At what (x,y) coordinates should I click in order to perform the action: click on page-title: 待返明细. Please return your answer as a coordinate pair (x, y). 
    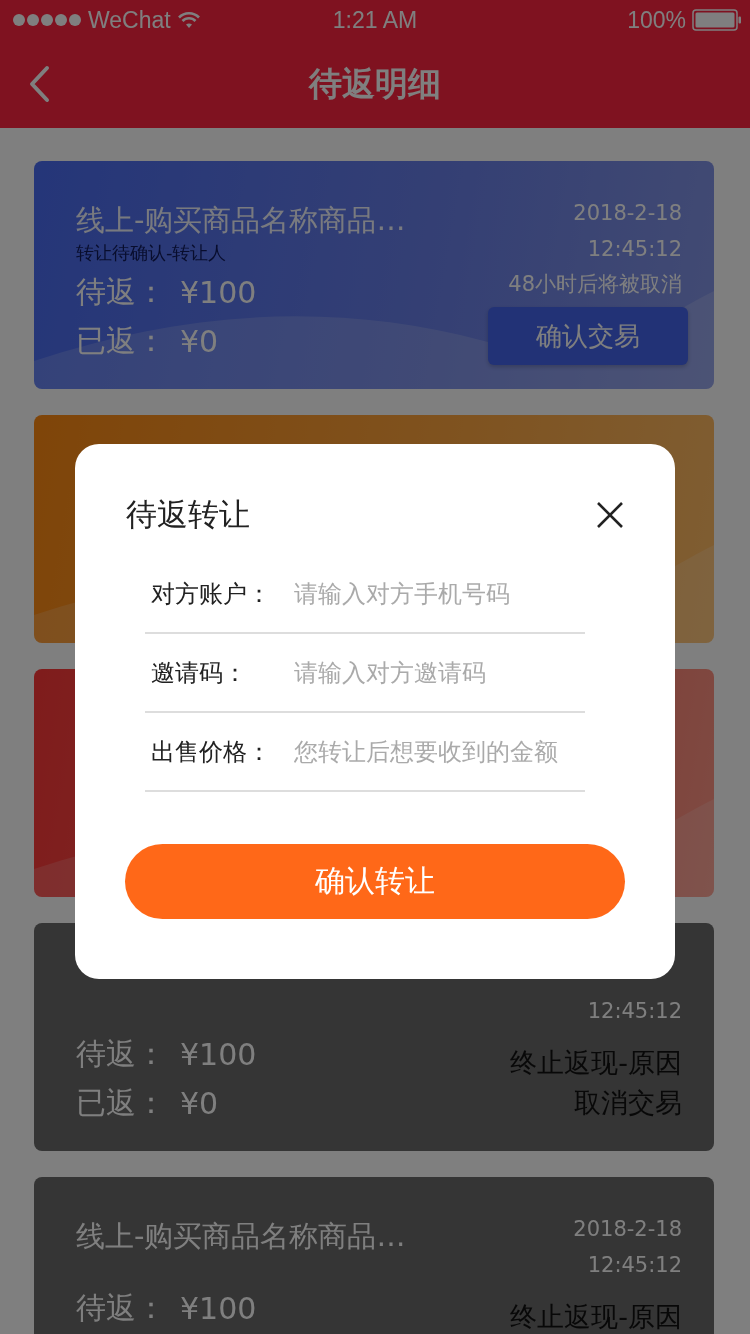
    Looking at the image, I should click on (374, 83).